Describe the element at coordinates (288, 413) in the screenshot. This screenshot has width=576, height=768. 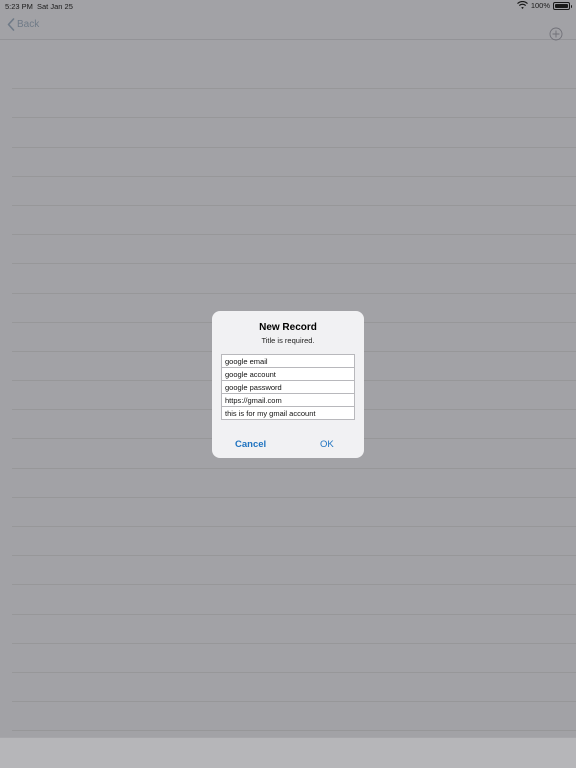
I see `notes-field` at that location.